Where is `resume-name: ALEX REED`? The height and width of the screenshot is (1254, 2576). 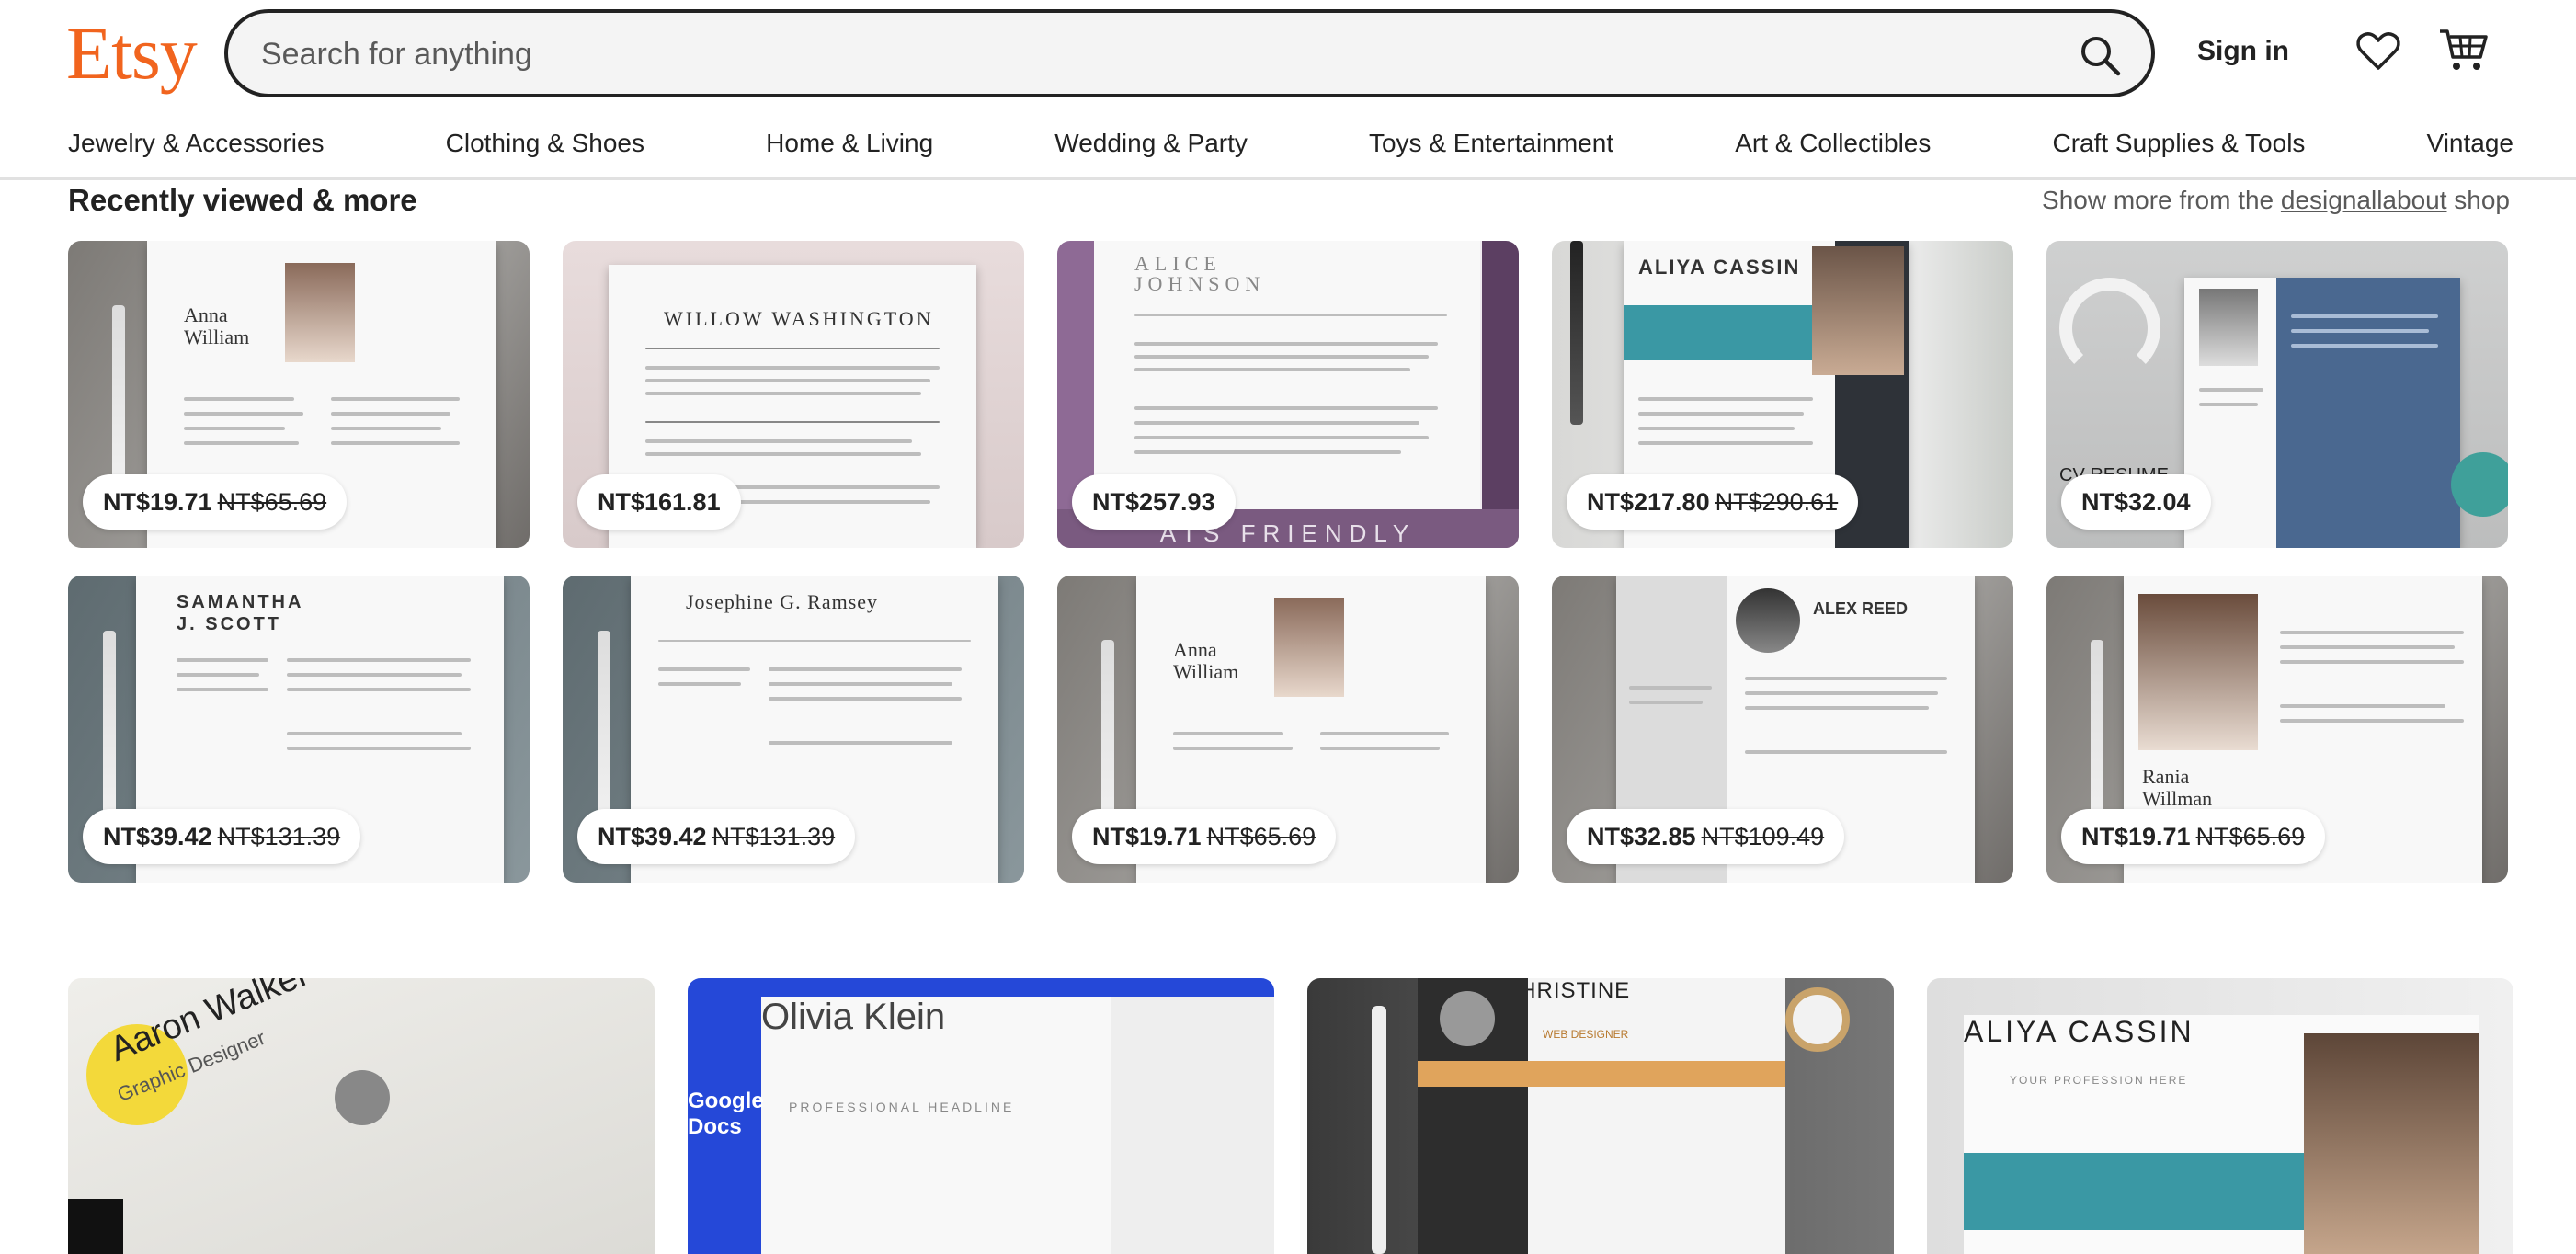 resume-name: ALEX REED is located at coordinates (1861, 608).